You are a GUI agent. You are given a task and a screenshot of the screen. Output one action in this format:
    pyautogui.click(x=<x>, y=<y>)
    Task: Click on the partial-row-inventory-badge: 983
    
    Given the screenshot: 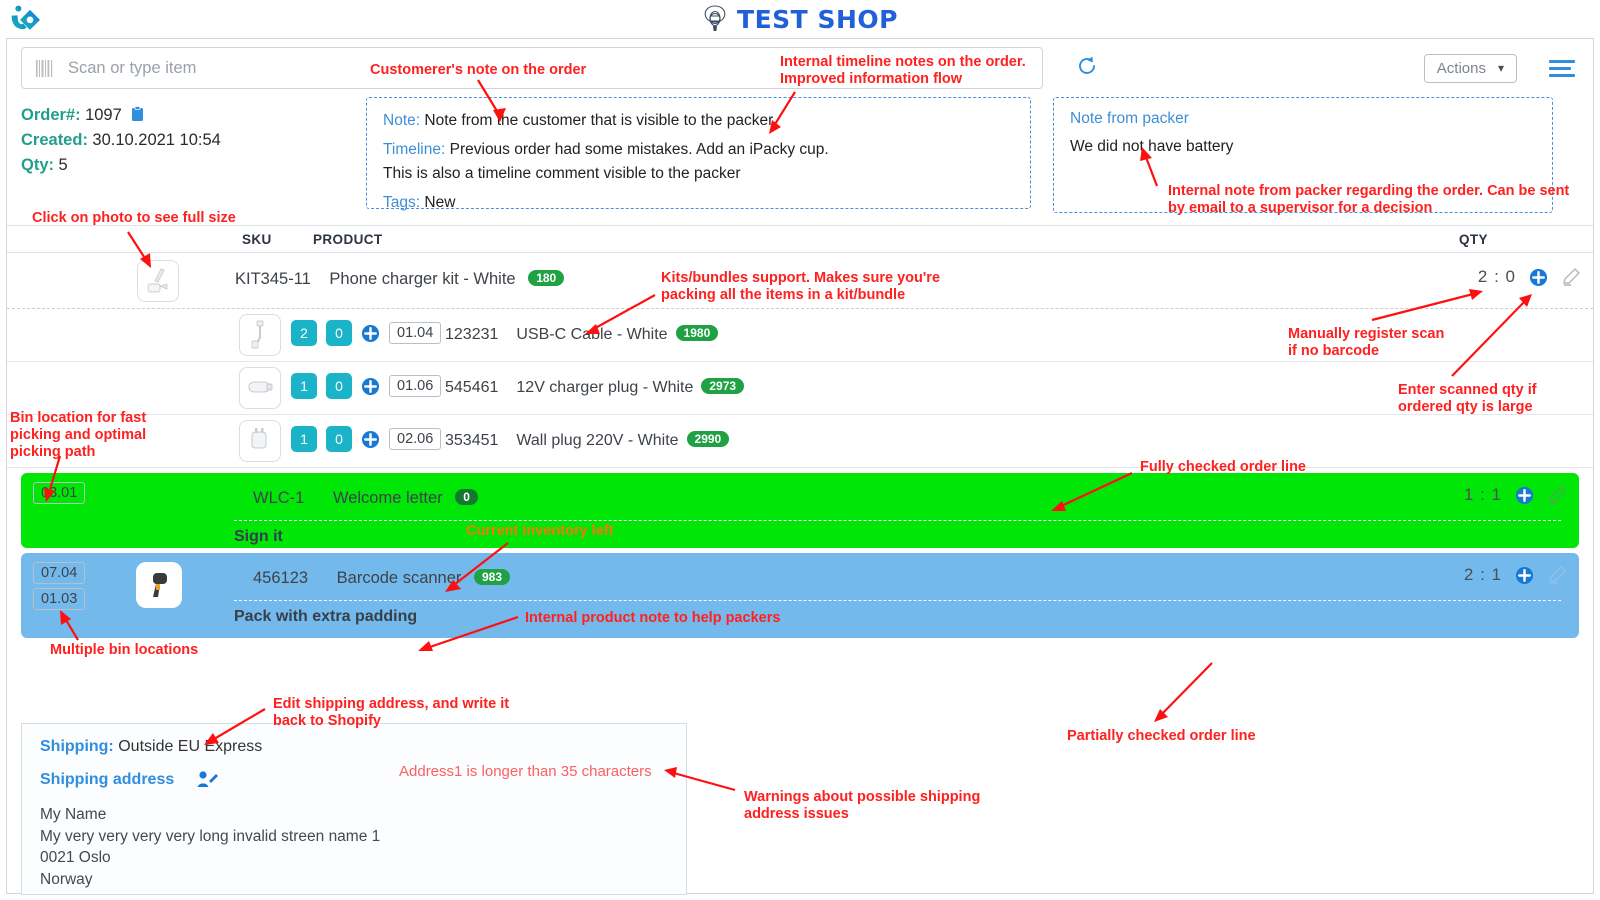 What is the action you would take?
    pyautogui.click(x=492, y=577)
    